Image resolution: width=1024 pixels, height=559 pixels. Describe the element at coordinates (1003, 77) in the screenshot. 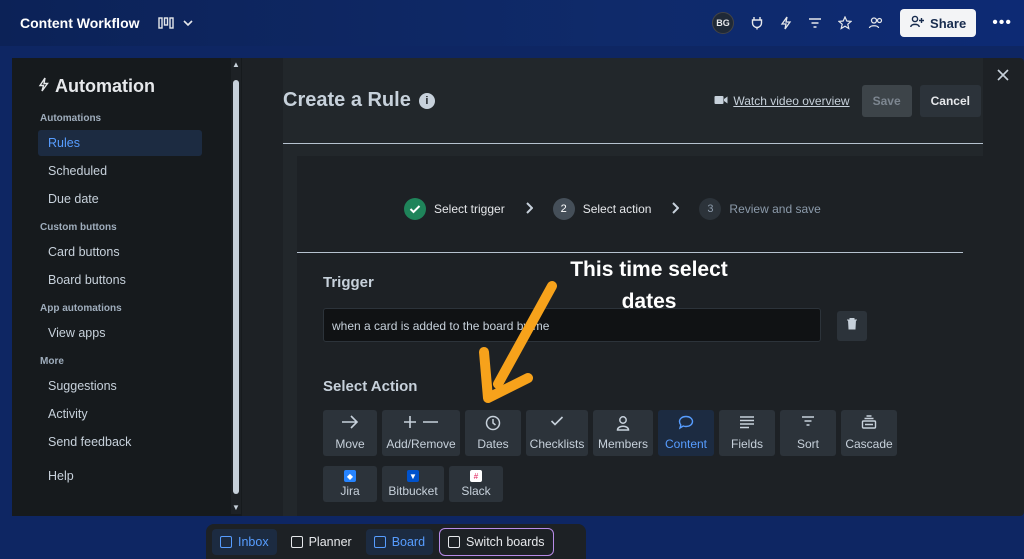

I see `close-icon` at that location.